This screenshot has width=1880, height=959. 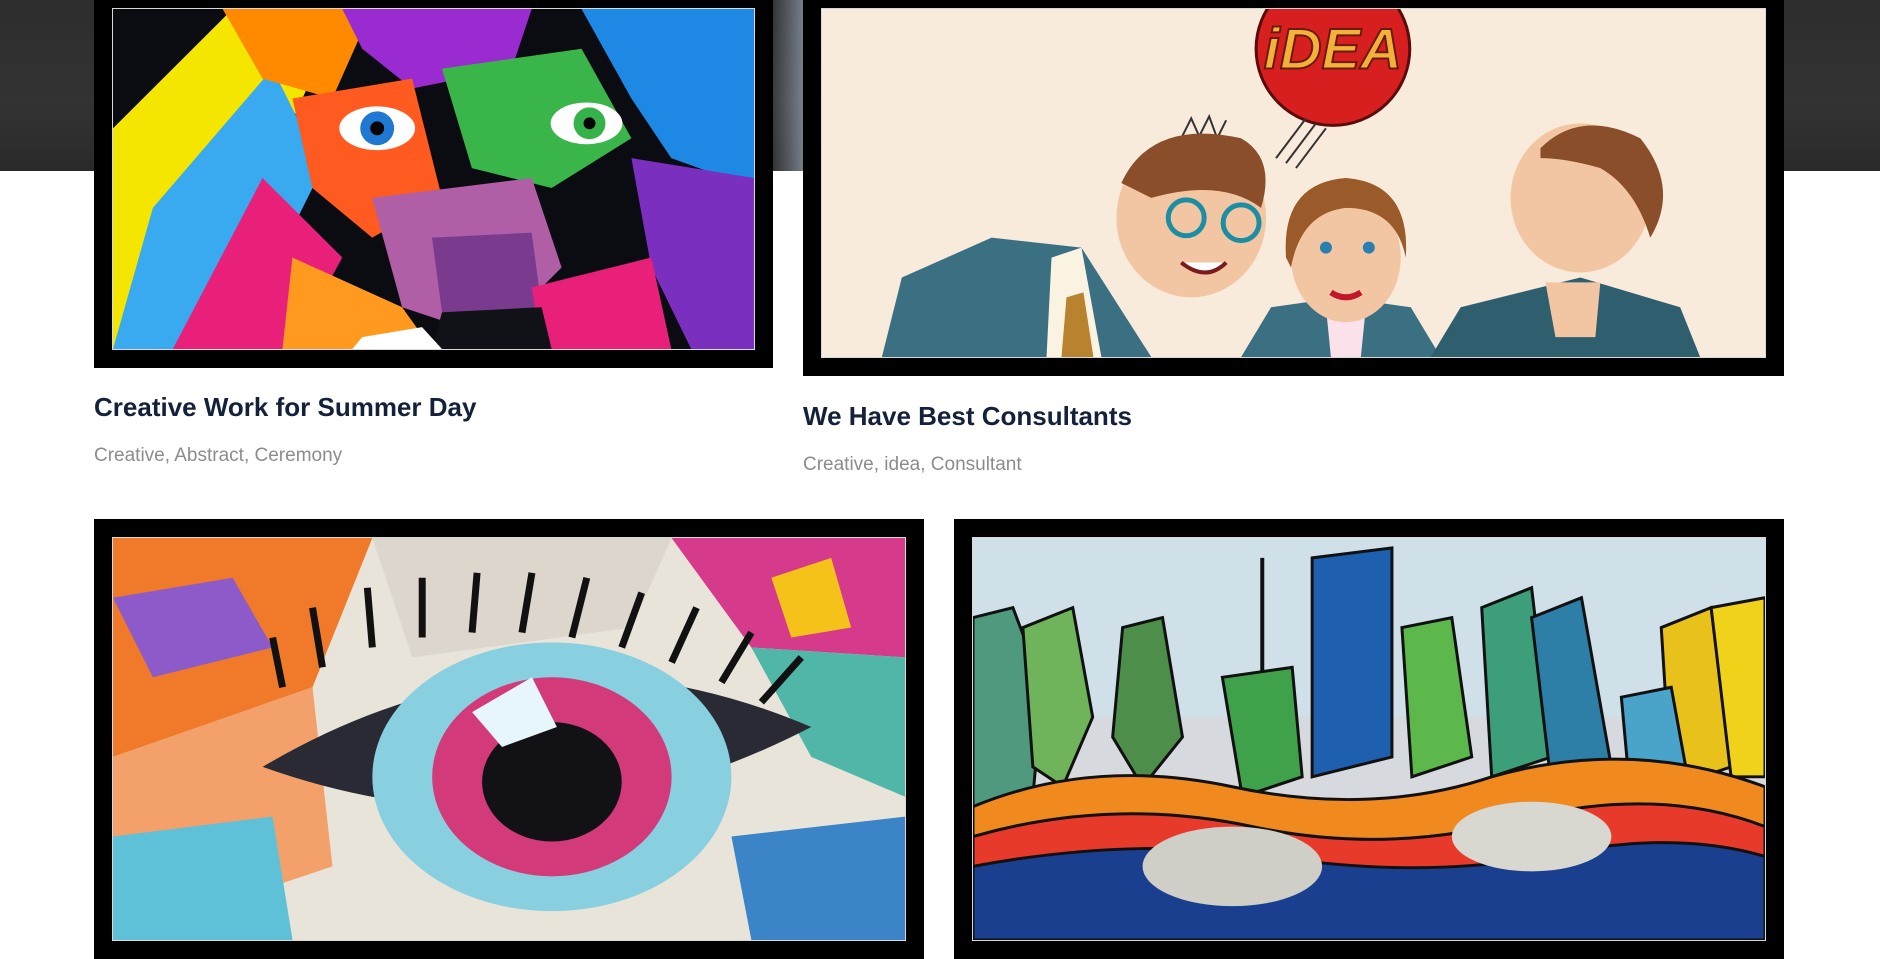 What do you see at coordinates (967, 416) in the screenshot?
I see `portfolio-card-title: We Have Best Consultants` at bounding box center [967, 416].